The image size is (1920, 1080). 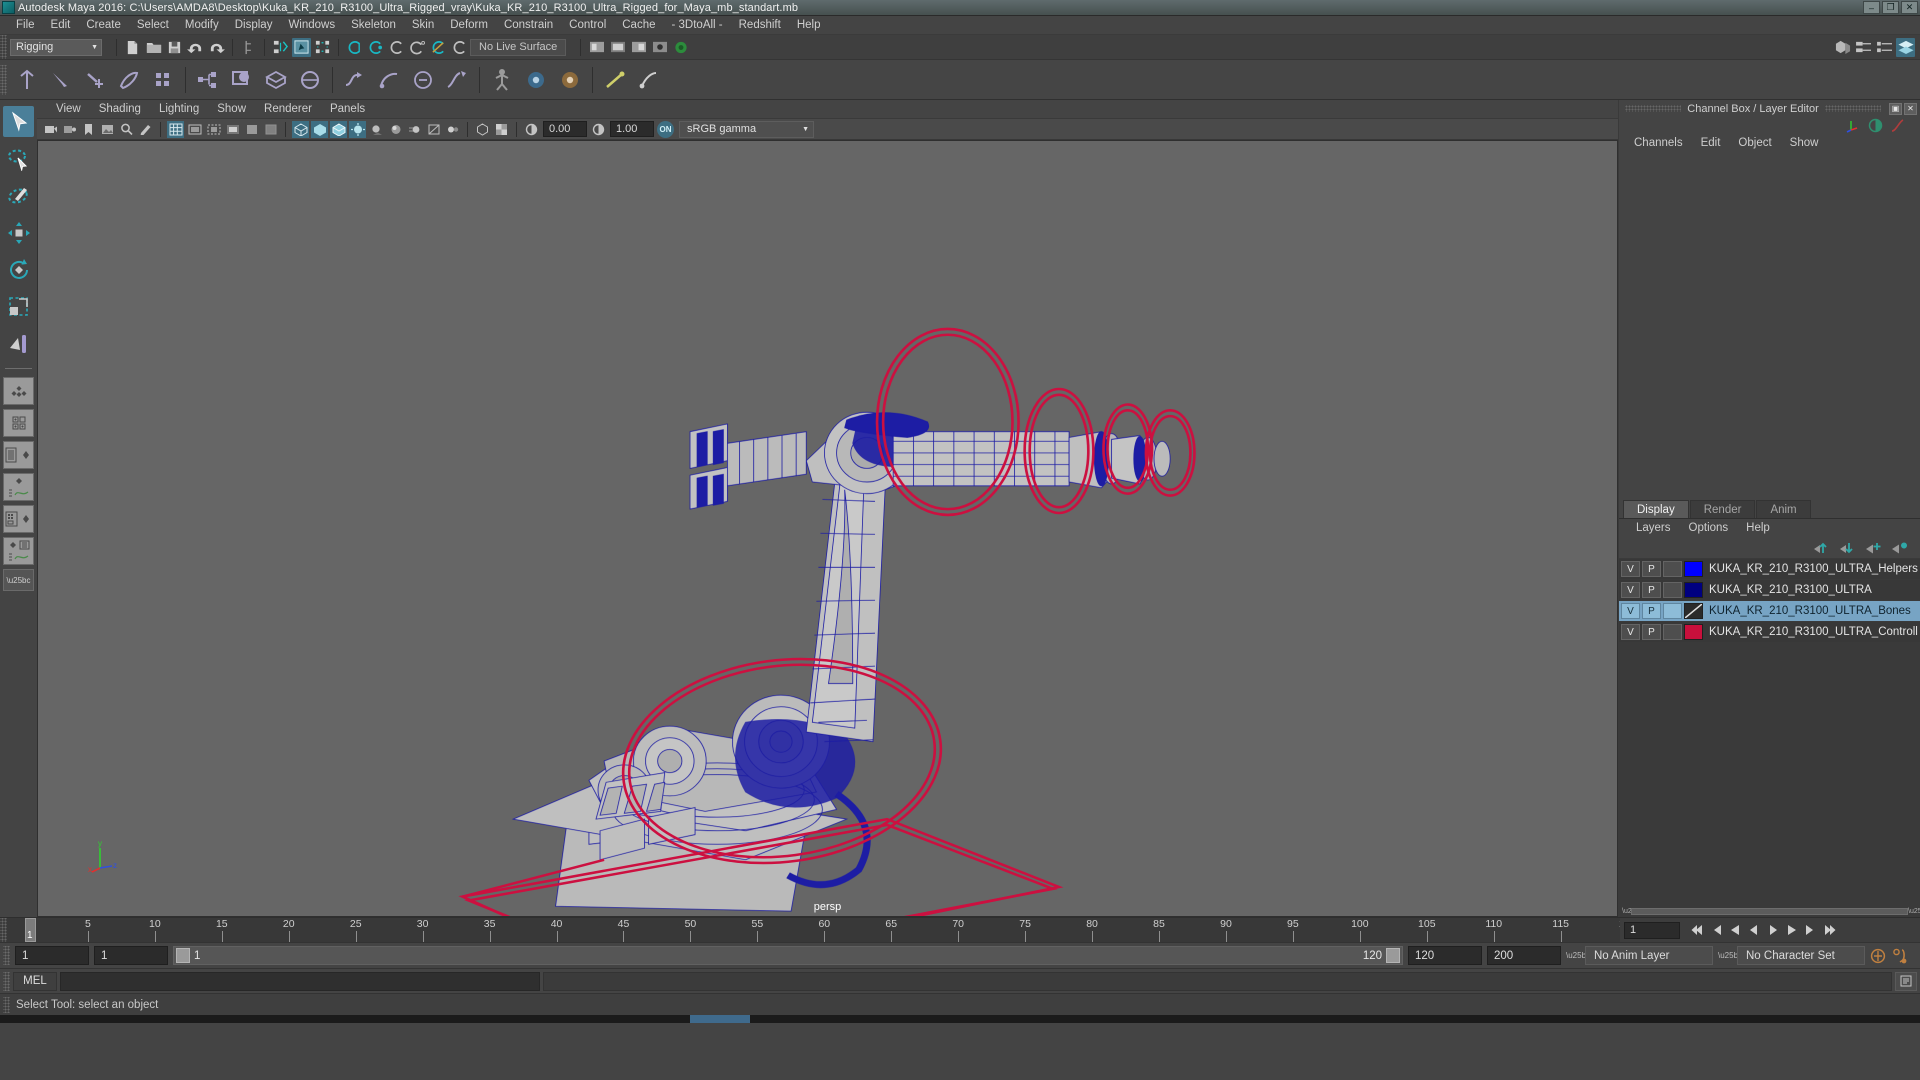 I want to click on viewport-menu-renderer: Renderer, so click(x=288, y=109).